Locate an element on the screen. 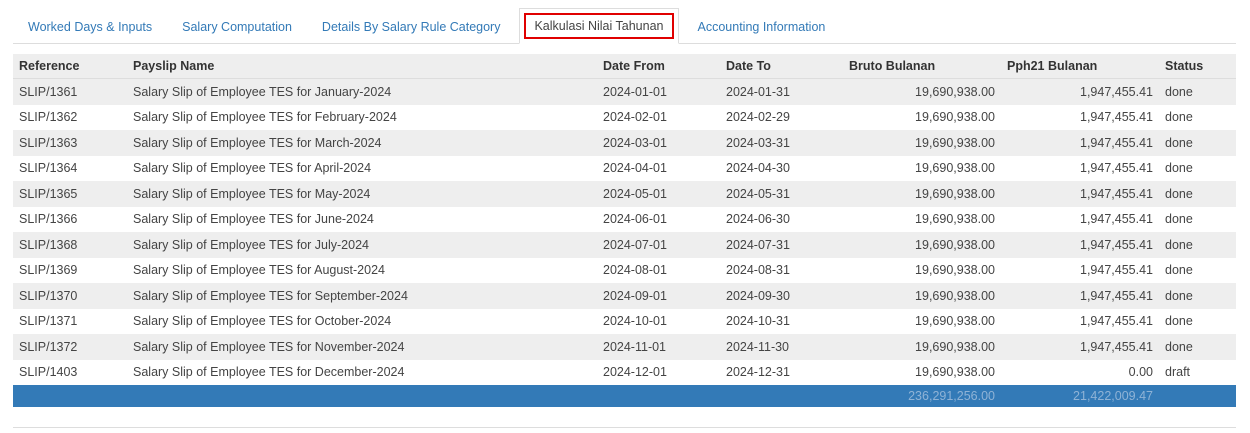 Image resolution: width=1250 pixels, height=433 pixels. column-header-date-from: Date From is located at coordinates (658, 66).